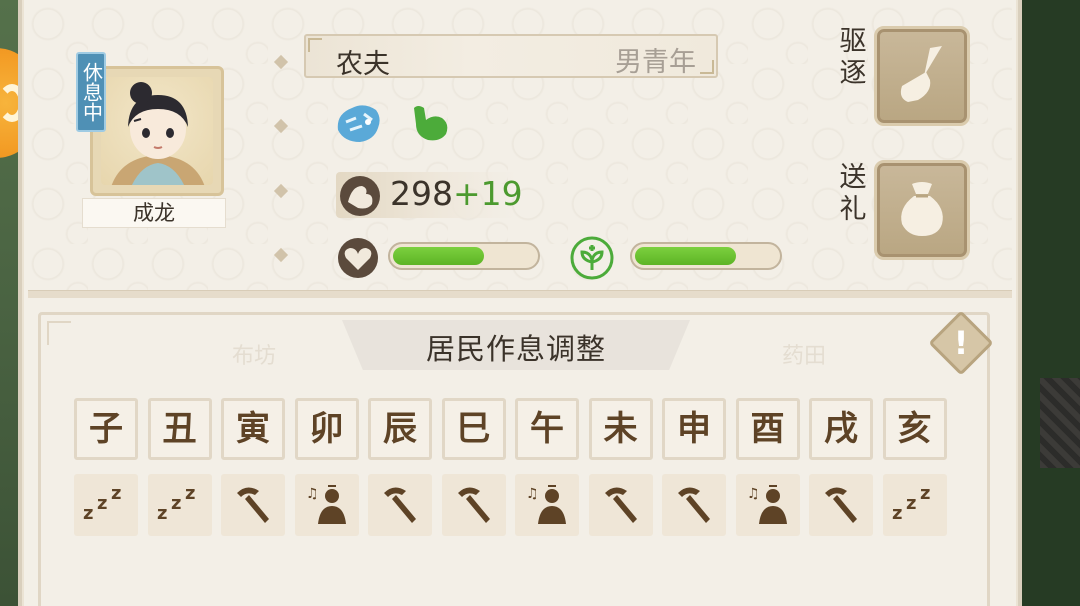 The height and width of the screenshot is (606, 1080). Describe the element at coordinates (438, 256) in the screenshot. I see `health-bar-fill` at that location.